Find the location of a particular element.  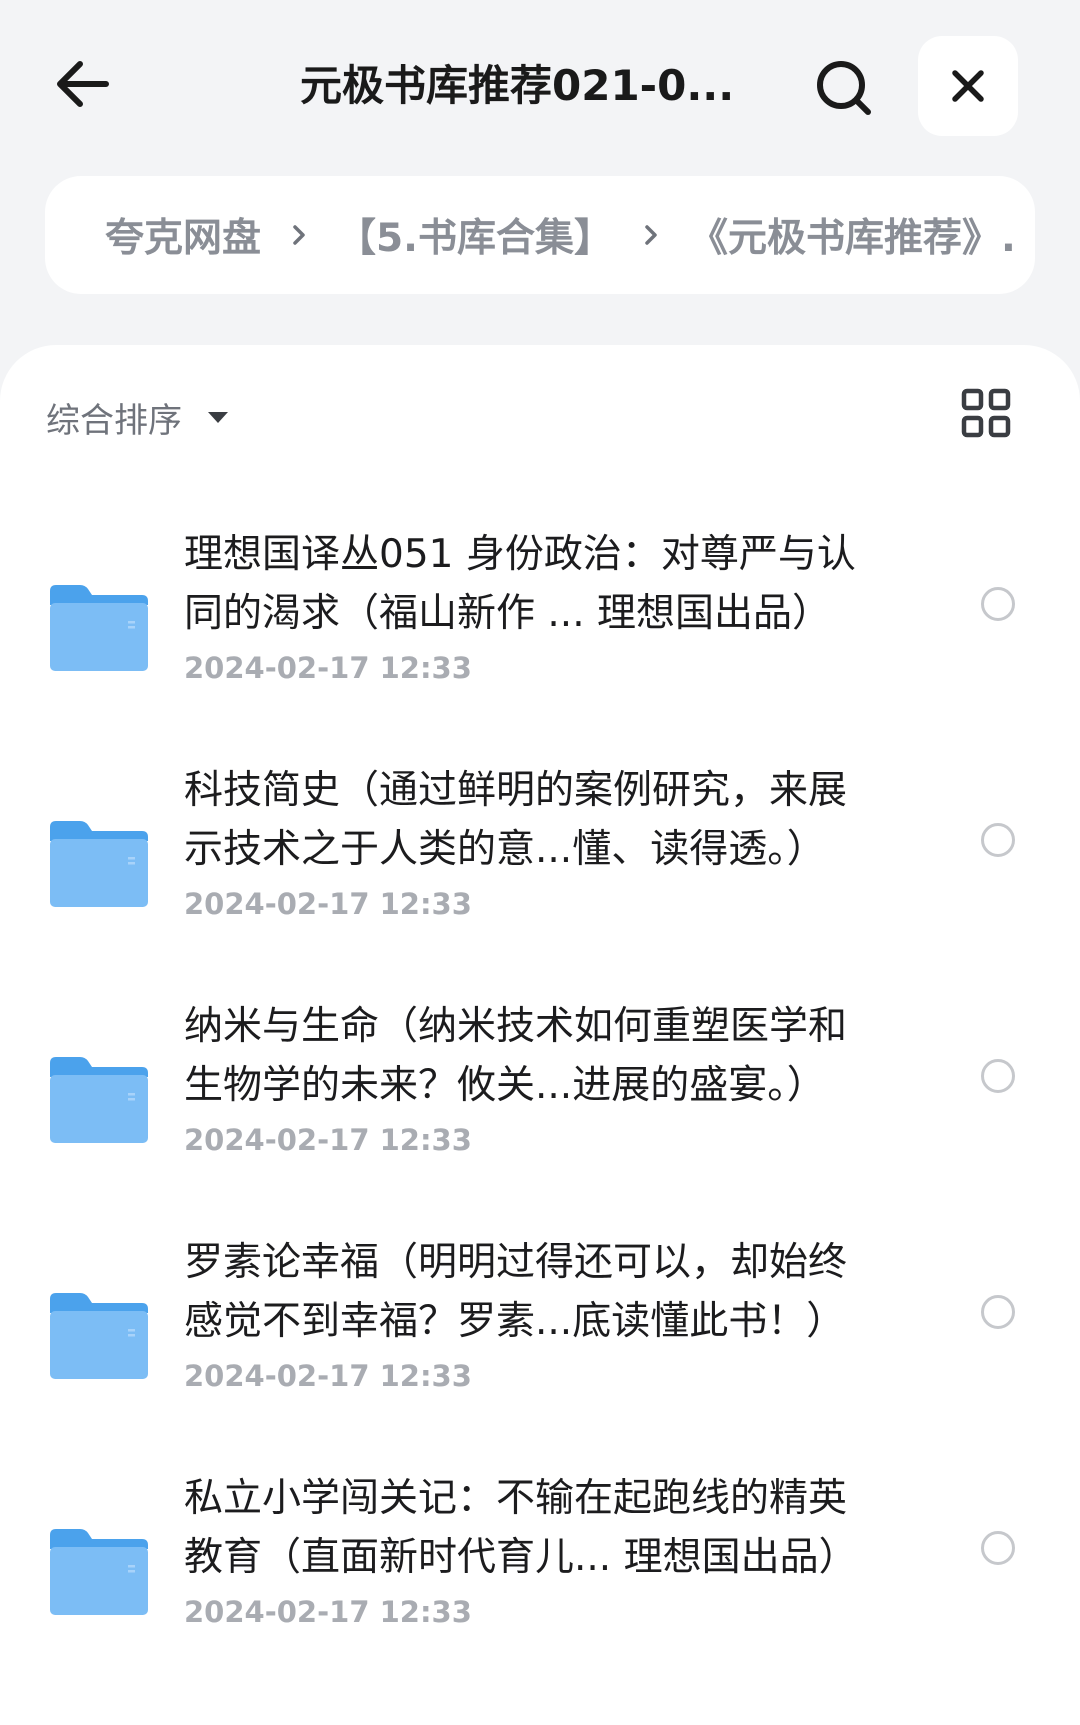

arrow-left-icon is located at coordinates (83, 84).